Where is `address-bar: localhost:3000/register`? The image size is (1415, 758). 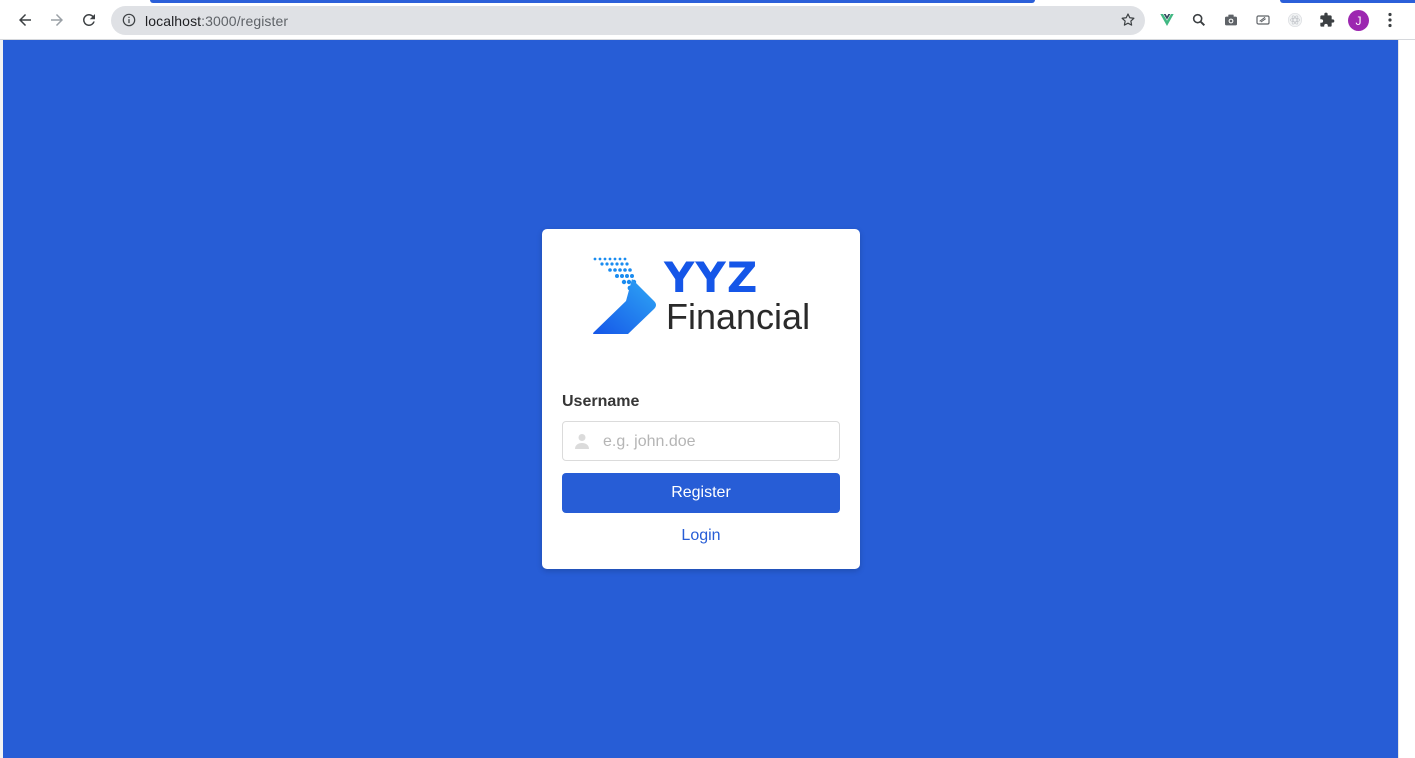 address-bar: localhost:3000/register is located at coordinates (628, 20).